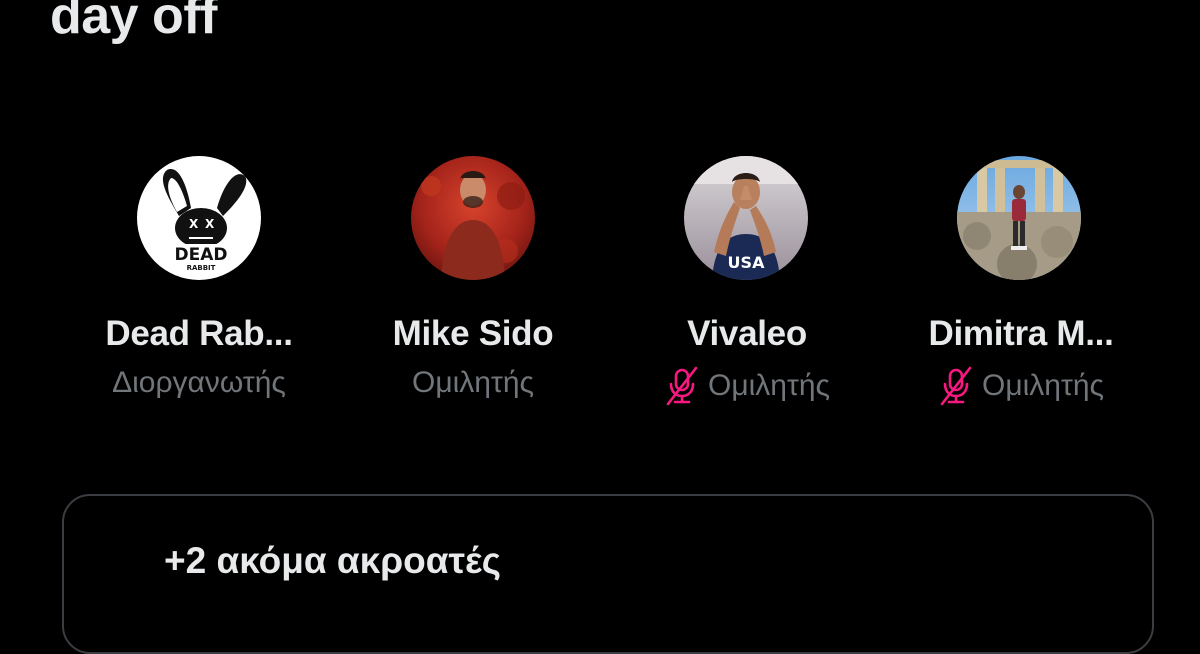 This screenshot has width=1200, height=654. Describe the element at coordinates (199, 286) in the screenshot. I see `participant-dead-rabbit: X X DEAD RABBIT Dead Rab... Διοργανωτής` at that location.